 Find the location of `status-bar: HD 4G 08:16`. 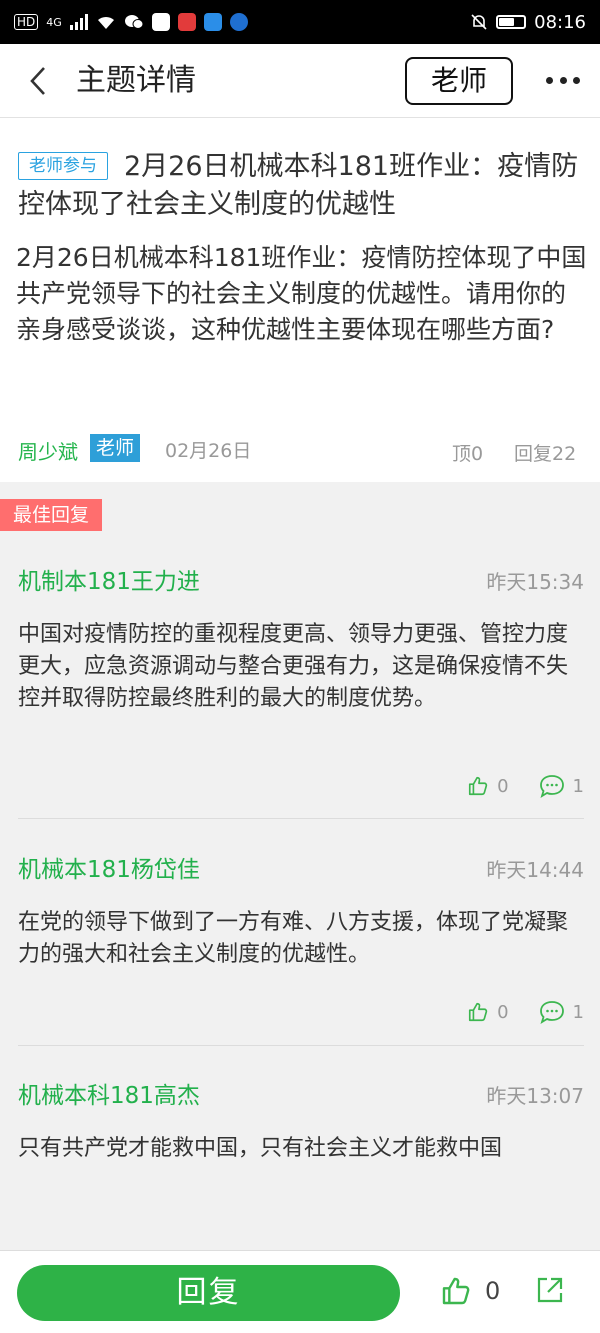

status-bar: HD 4G 08:16 is located at coordinates (300, 22).